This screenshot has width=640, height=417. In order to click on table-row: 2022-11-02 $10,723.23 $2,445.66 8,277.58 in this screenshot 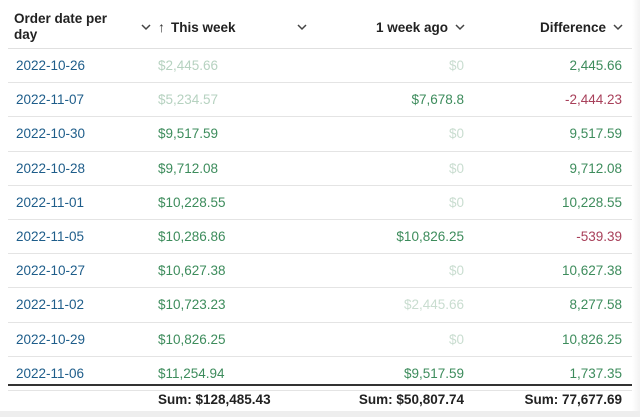, I will do `click(320, 305)`.